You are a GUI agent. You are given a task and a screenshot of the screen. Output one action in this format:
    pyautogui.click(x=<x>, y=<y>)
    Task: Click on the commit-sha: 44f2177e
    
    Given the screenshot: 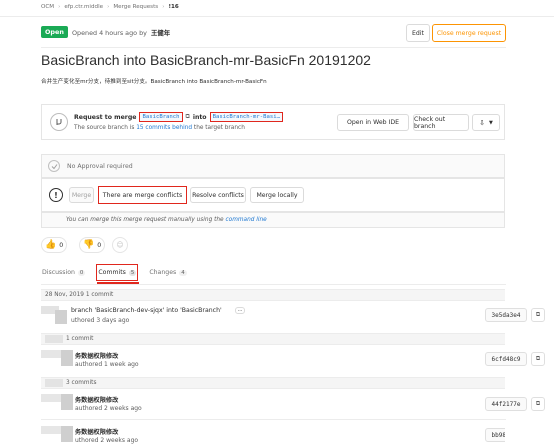 What is the action you would take?
    pyautogui.click(x=506, y=404)
    